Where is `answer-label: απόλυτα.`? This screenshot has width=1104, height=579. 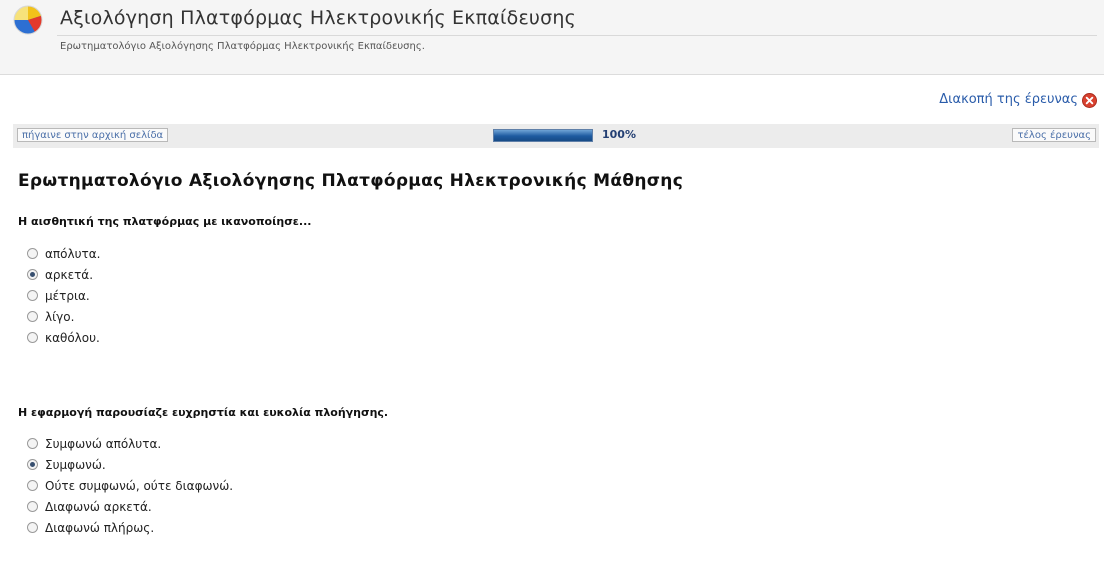
answer-label: απόλυτα. is located at coordinates (73, 253).